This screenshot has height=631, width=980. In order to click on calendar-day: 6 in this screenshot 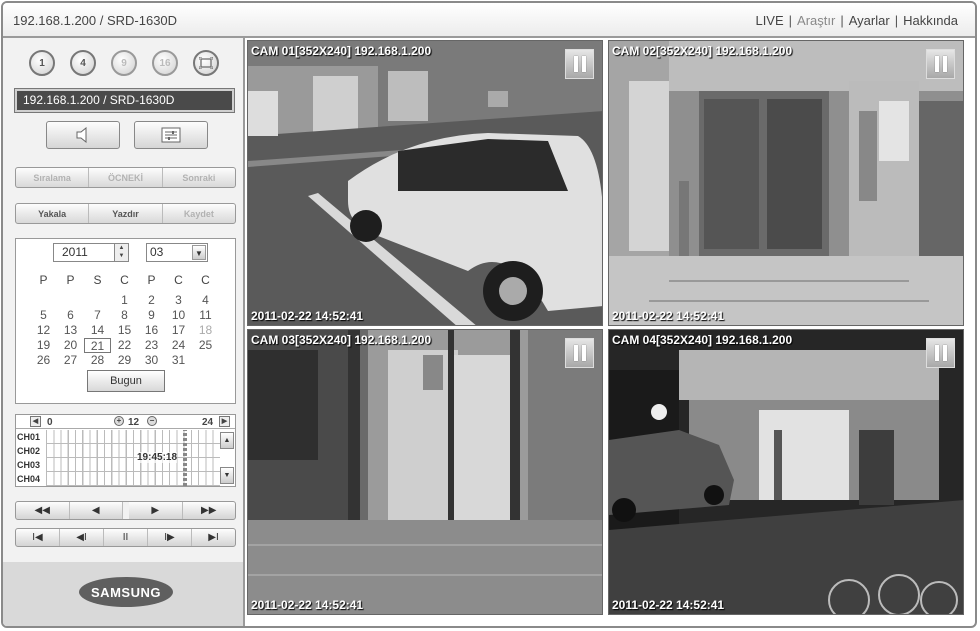, I will do `click(70, 315)`.